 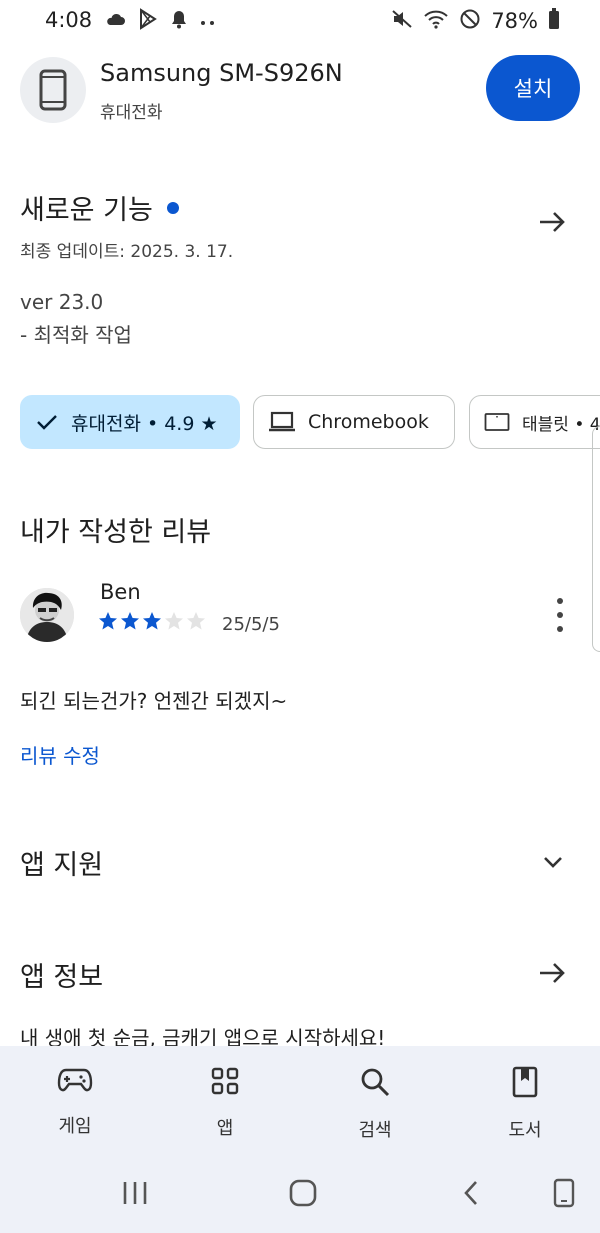 I want to click on nav-label-games: 게임, so click(x=75, y=1126).